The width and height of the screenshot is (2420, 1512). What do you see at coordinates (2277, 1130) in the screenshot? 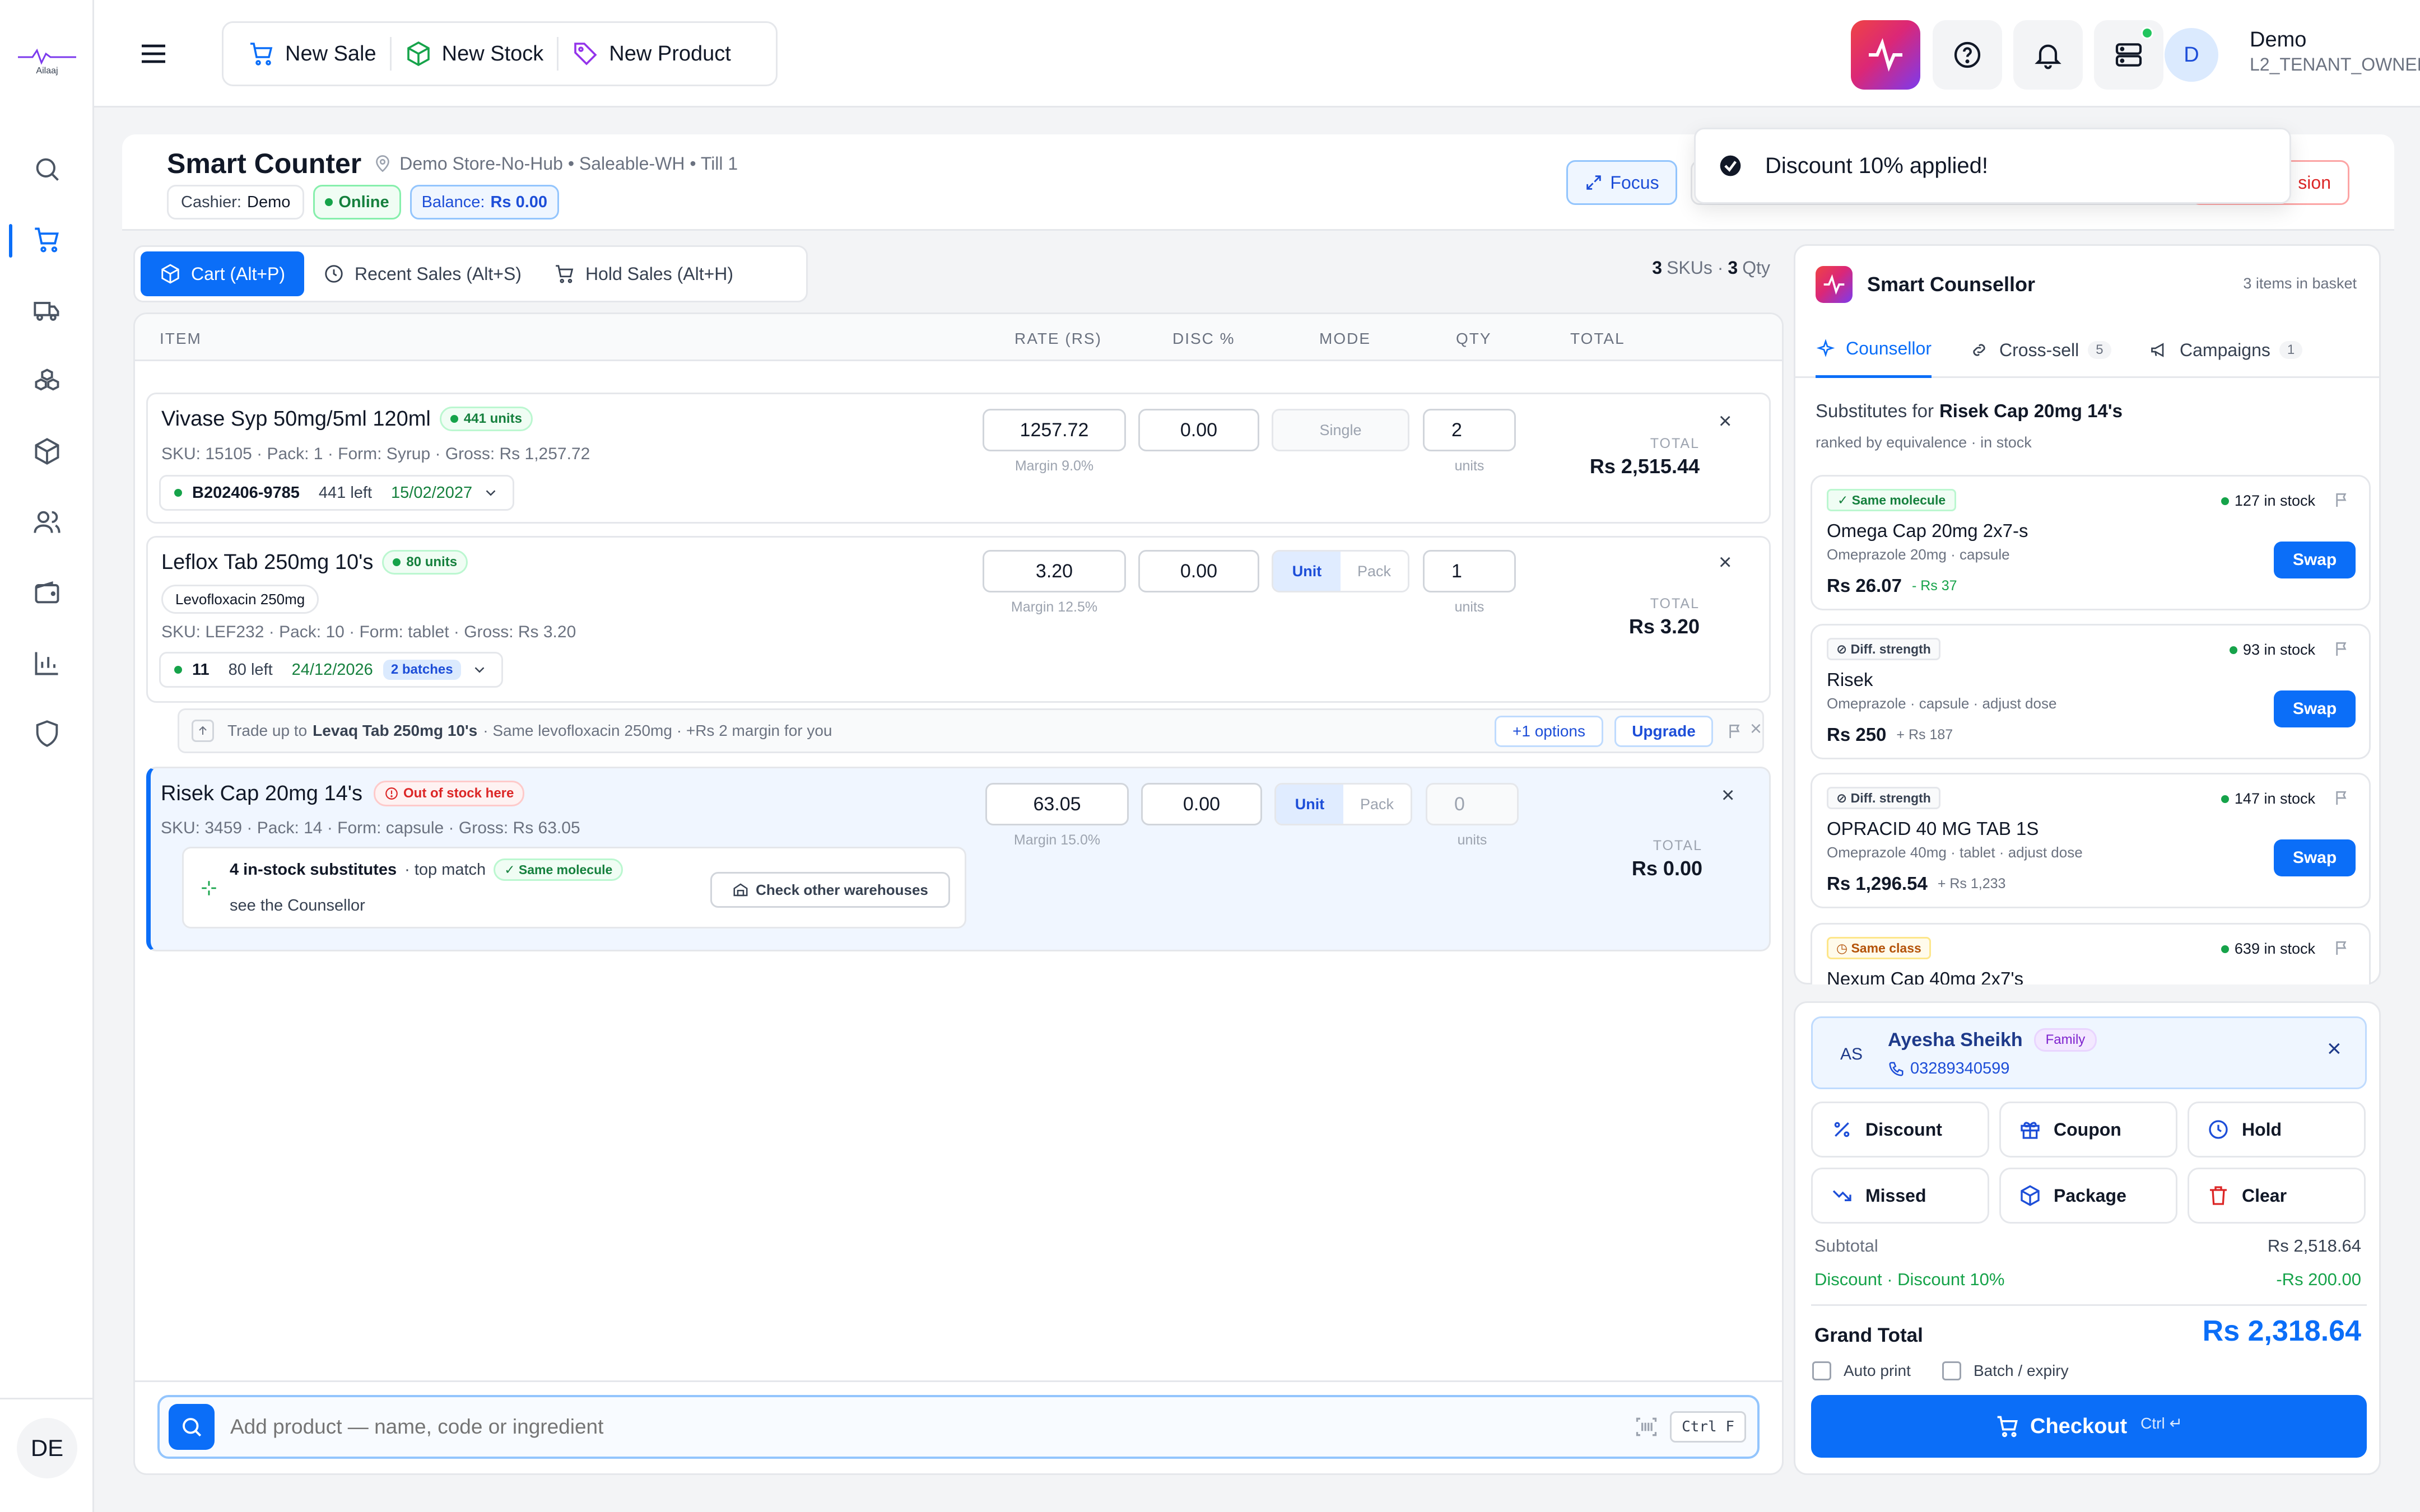
I see `hold-button: Hold` at bounding box center [2277, 1130].